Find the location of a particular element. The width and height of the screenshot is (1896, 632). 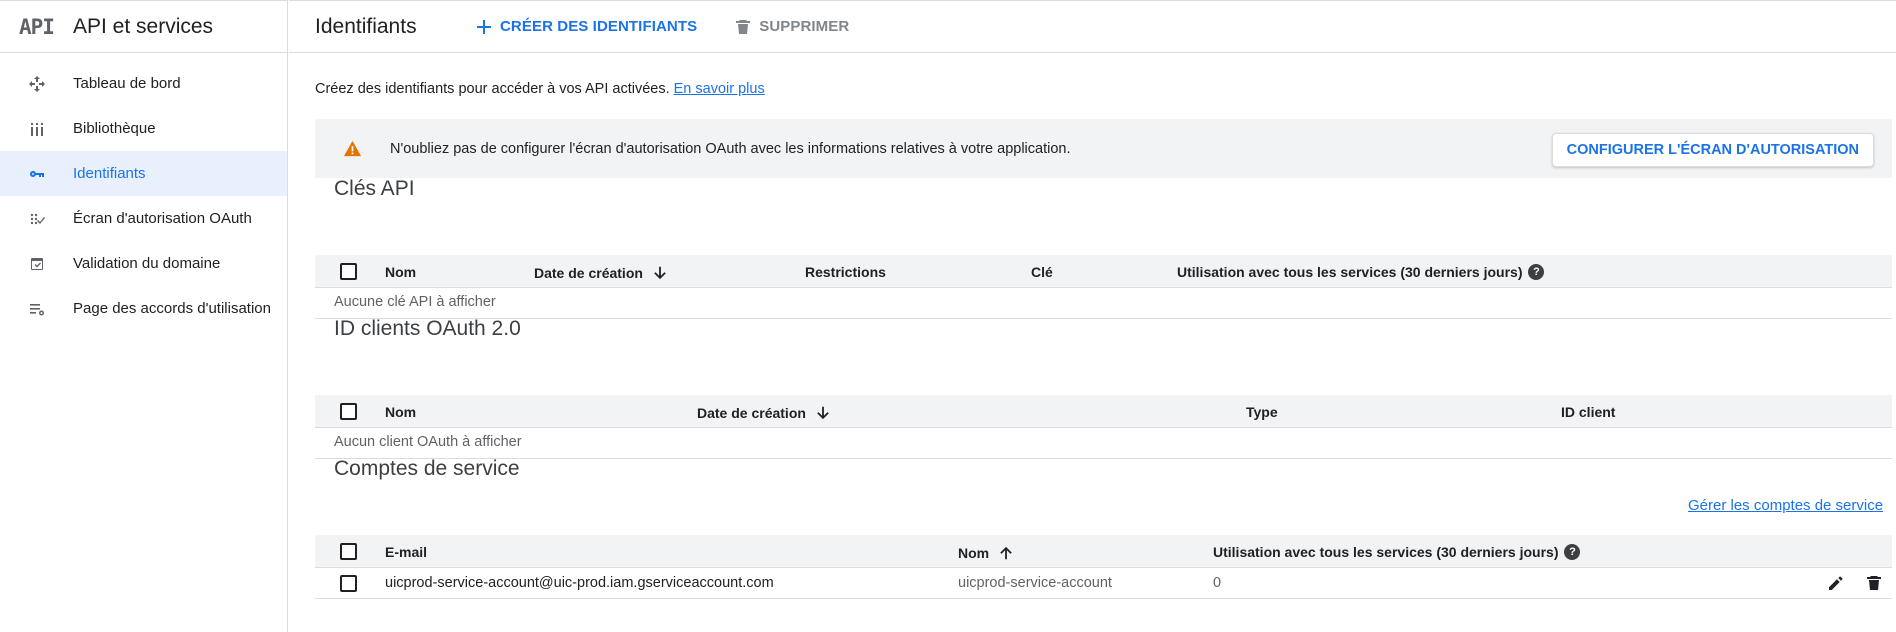

sidebar-item-label: Validation du domaine is located at coordinates (147, 263).